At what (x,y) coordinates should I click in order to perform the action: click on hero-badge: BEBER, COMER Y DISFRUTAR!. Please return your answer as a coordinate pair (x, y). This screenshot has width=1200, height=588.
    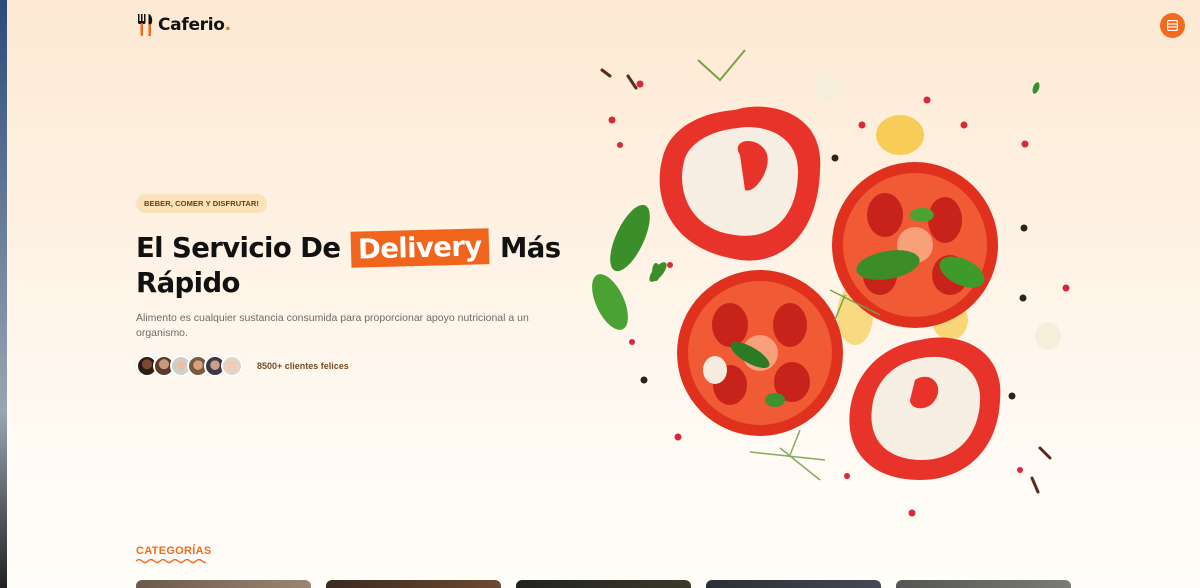
    Looking at the image, I should click on (202, 203).